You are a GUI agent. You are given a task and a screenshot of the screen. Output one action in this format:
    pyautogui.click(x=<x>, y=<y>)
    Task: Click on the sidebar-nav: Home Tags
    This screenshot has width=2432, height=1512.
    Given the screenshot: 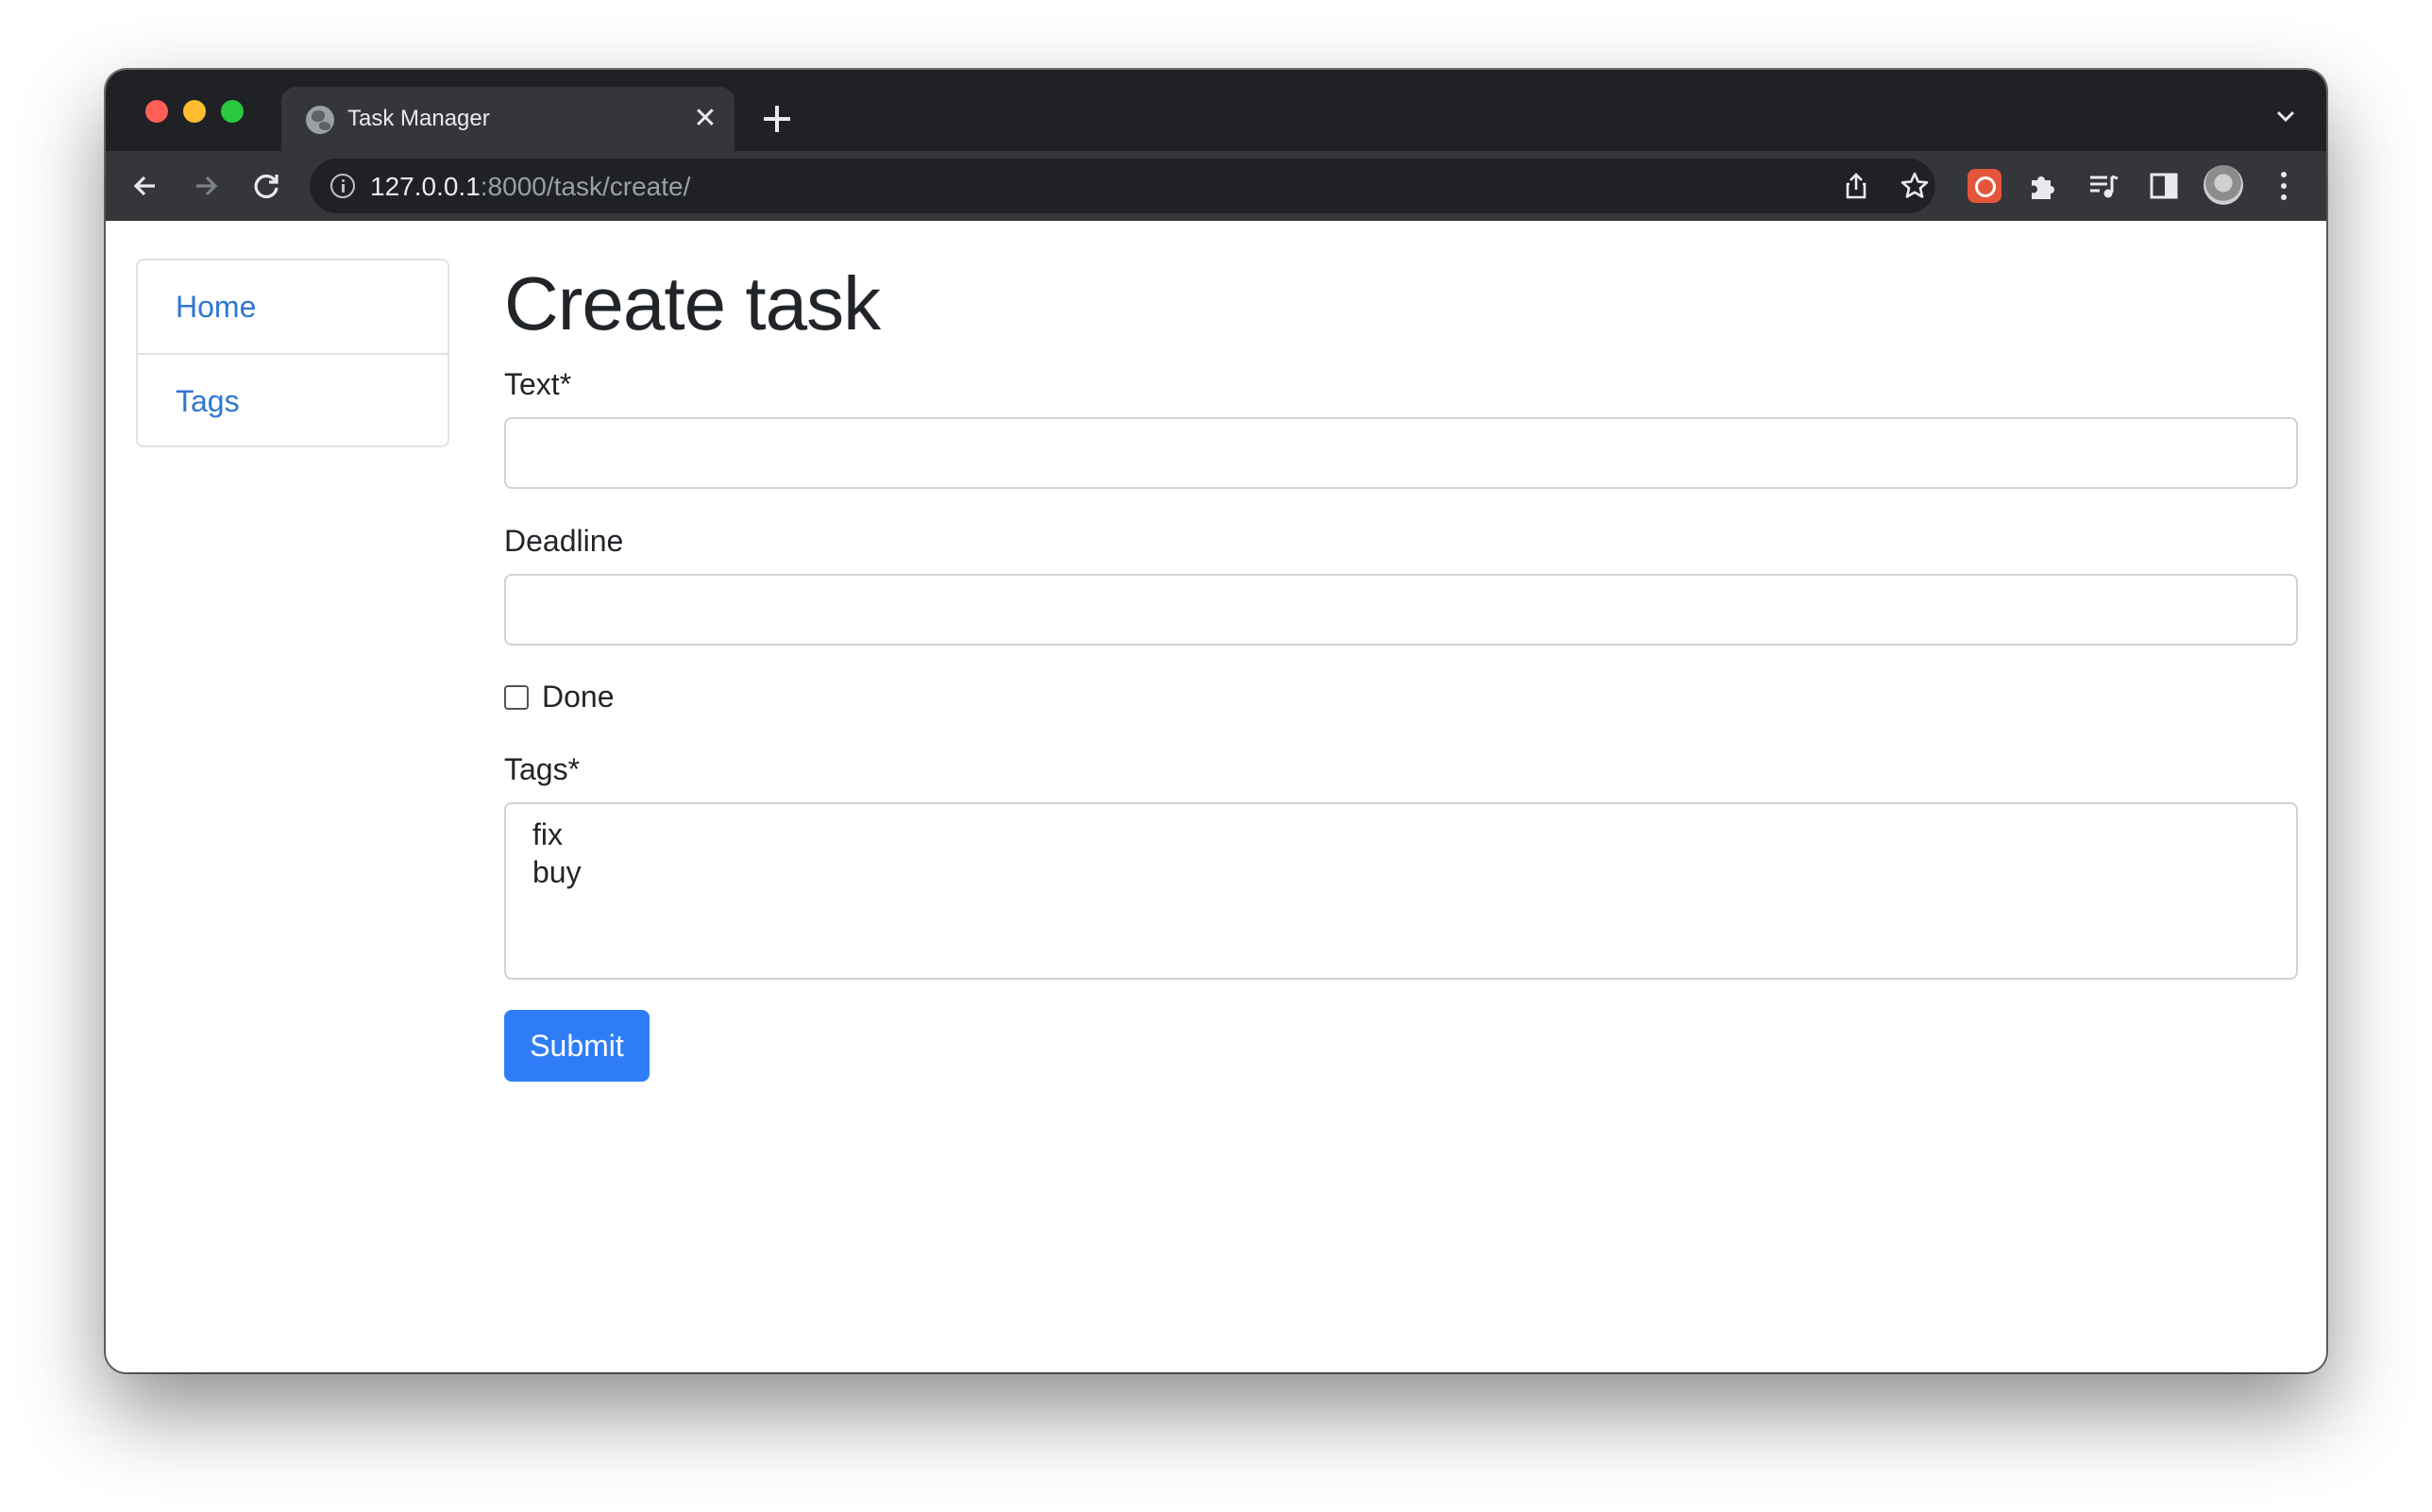 What is the action you would take?
    pyautogui.click(x=292, y=353)
    